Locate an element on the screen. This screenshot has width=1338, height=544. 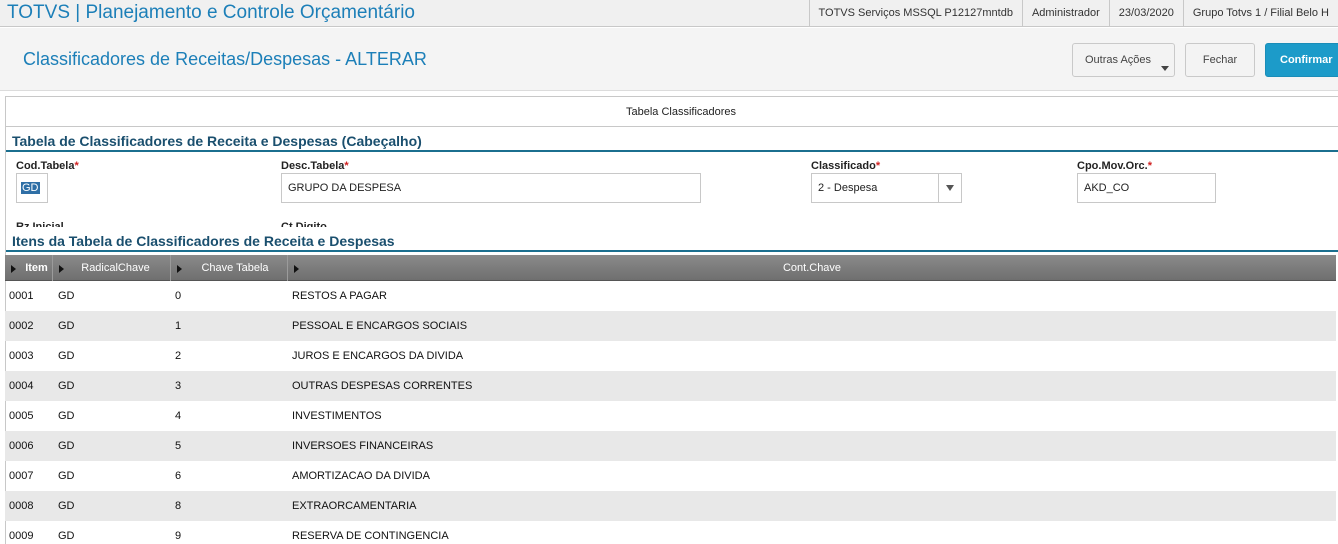
tab-label: Tabela Classificadores is located at coordinates (681, 112).